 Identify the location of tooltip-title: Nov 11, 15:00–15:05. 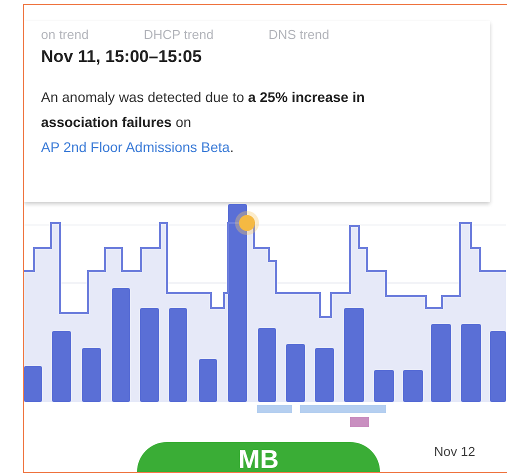
(122, 57).